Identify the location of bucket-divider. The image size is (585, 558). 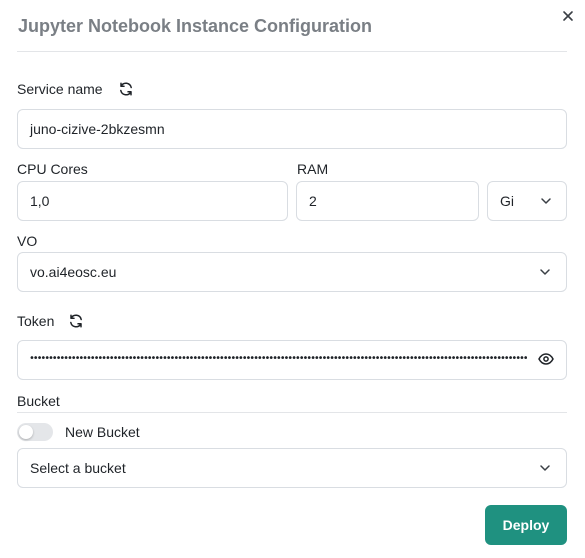
(292, 412).